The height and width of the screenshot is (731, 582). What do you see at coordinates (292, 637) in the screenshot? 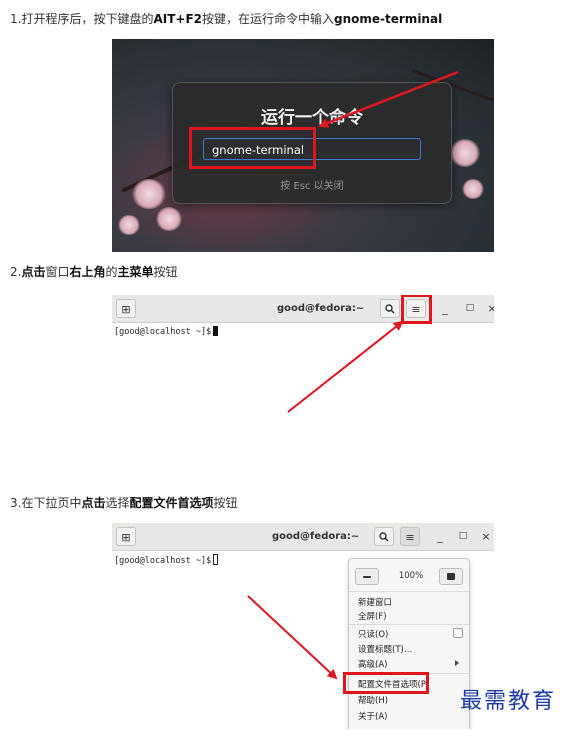
I see `arrow-to-preferences` at bounding box center [292, 637].